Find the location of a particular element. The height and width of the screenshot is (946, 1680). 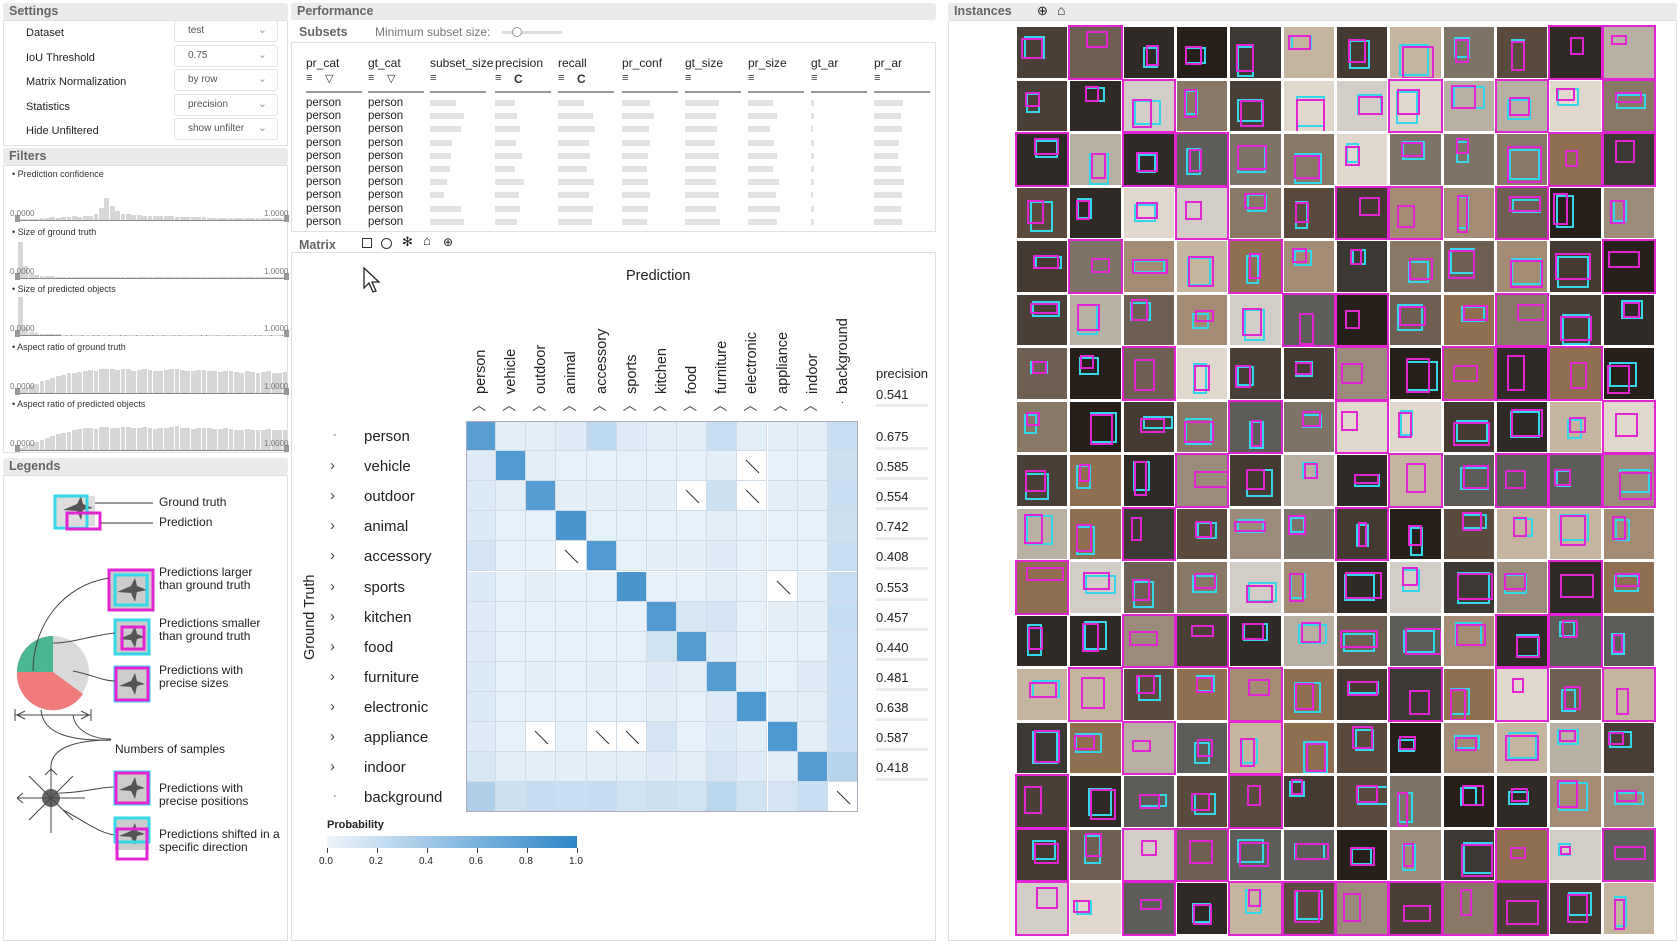

column-header-background: background is located at coordinates (843, 356).